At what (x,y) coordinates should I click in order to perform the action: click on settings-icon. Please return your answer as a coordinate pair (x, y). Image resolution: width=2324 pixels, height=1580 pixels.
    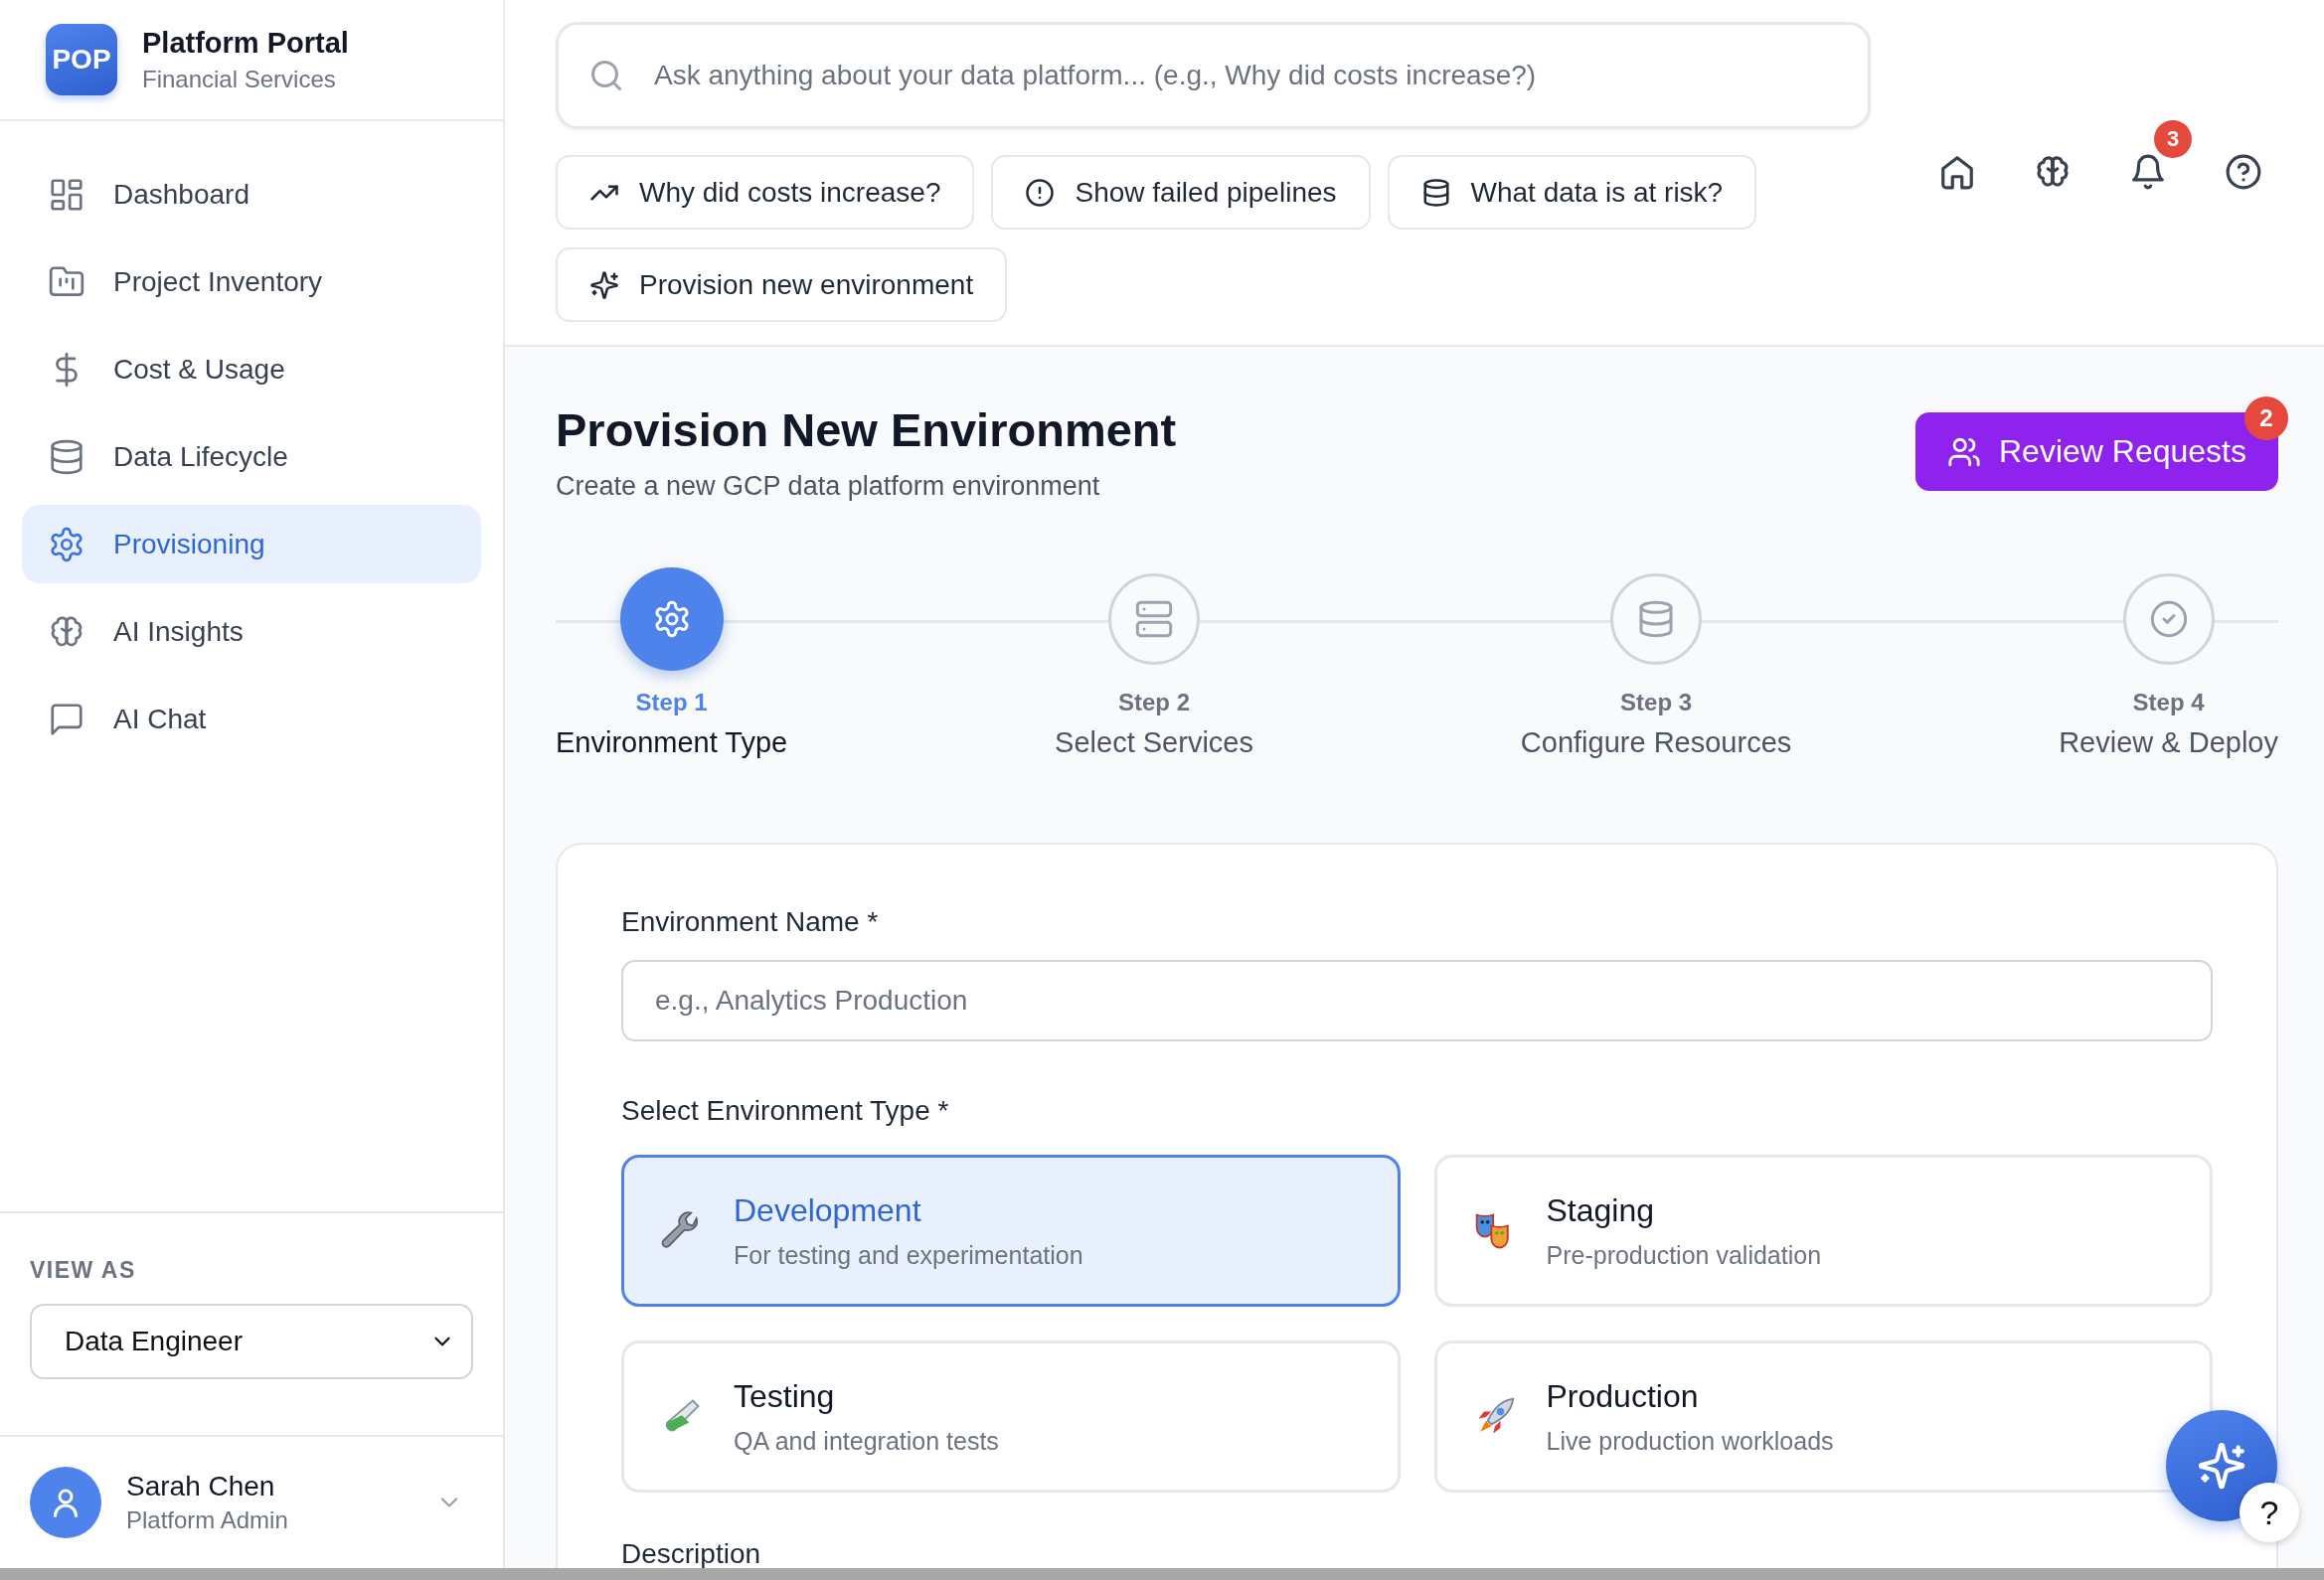
    Looking at the image, I should click on (67, 544).